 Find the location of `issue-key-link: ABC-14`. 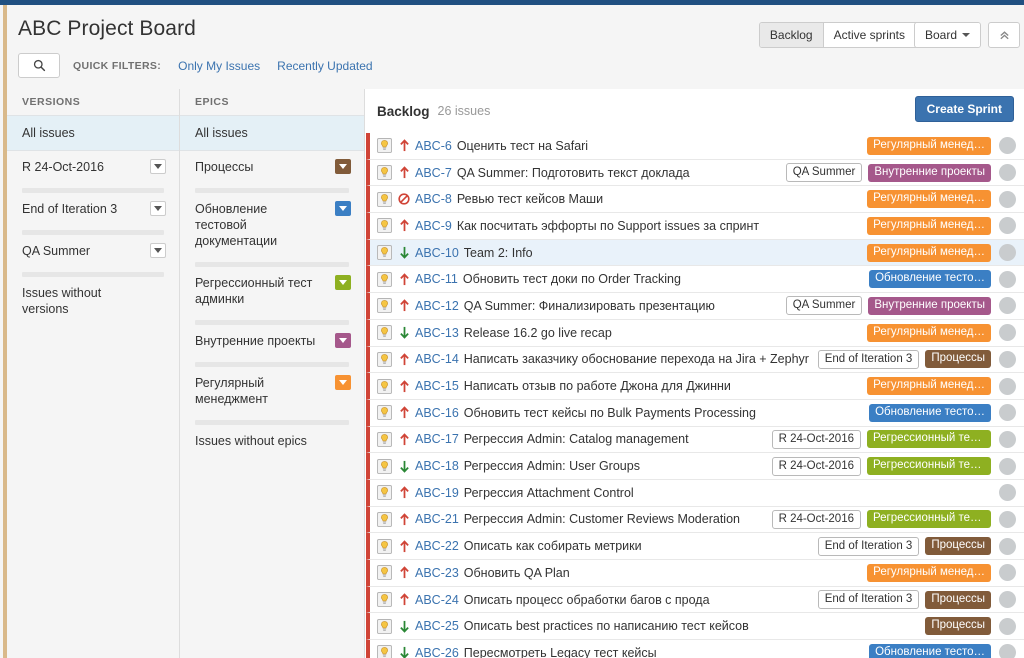

issue-key-link: ABC-14 is located at coordinates (437, 359).